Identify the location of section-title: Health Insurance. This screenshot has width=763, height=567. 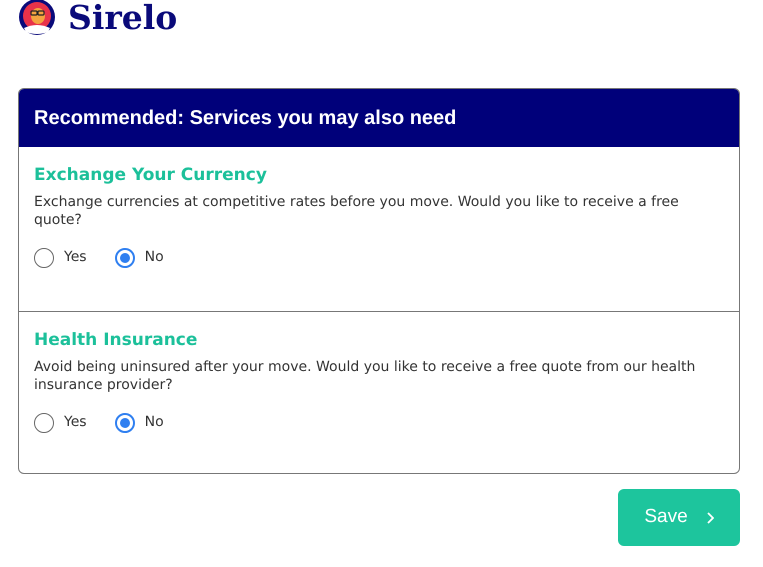
(116, 340).